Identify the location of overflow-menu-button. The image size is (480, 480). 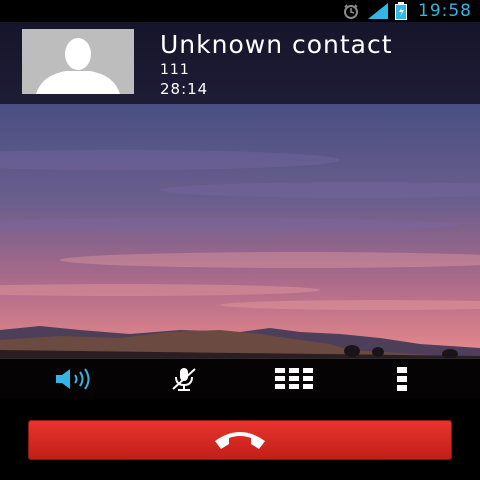
(402, 379).